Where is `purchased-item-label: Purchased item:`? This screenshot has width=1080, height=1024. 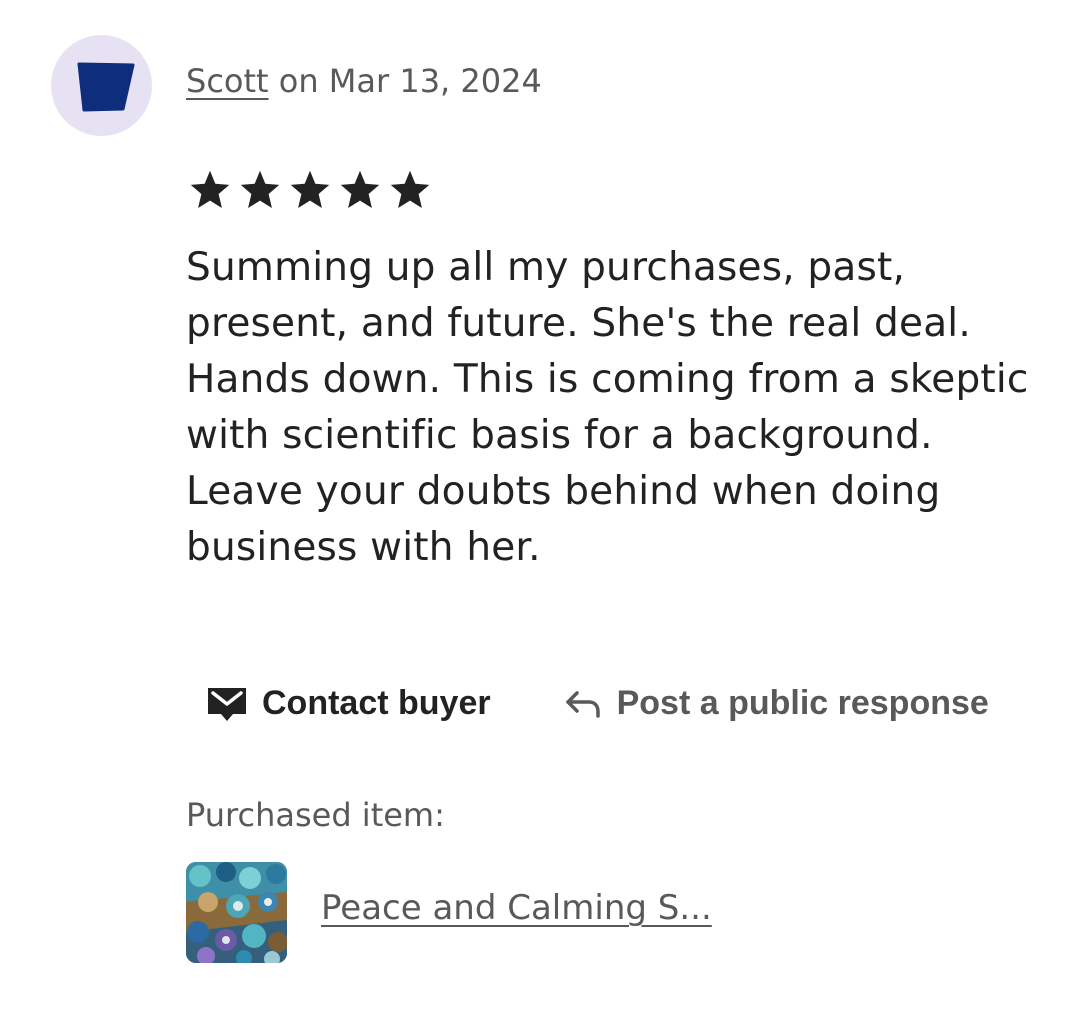
purchased-item-label: Purchased item: is located at coordinates (315, 815).